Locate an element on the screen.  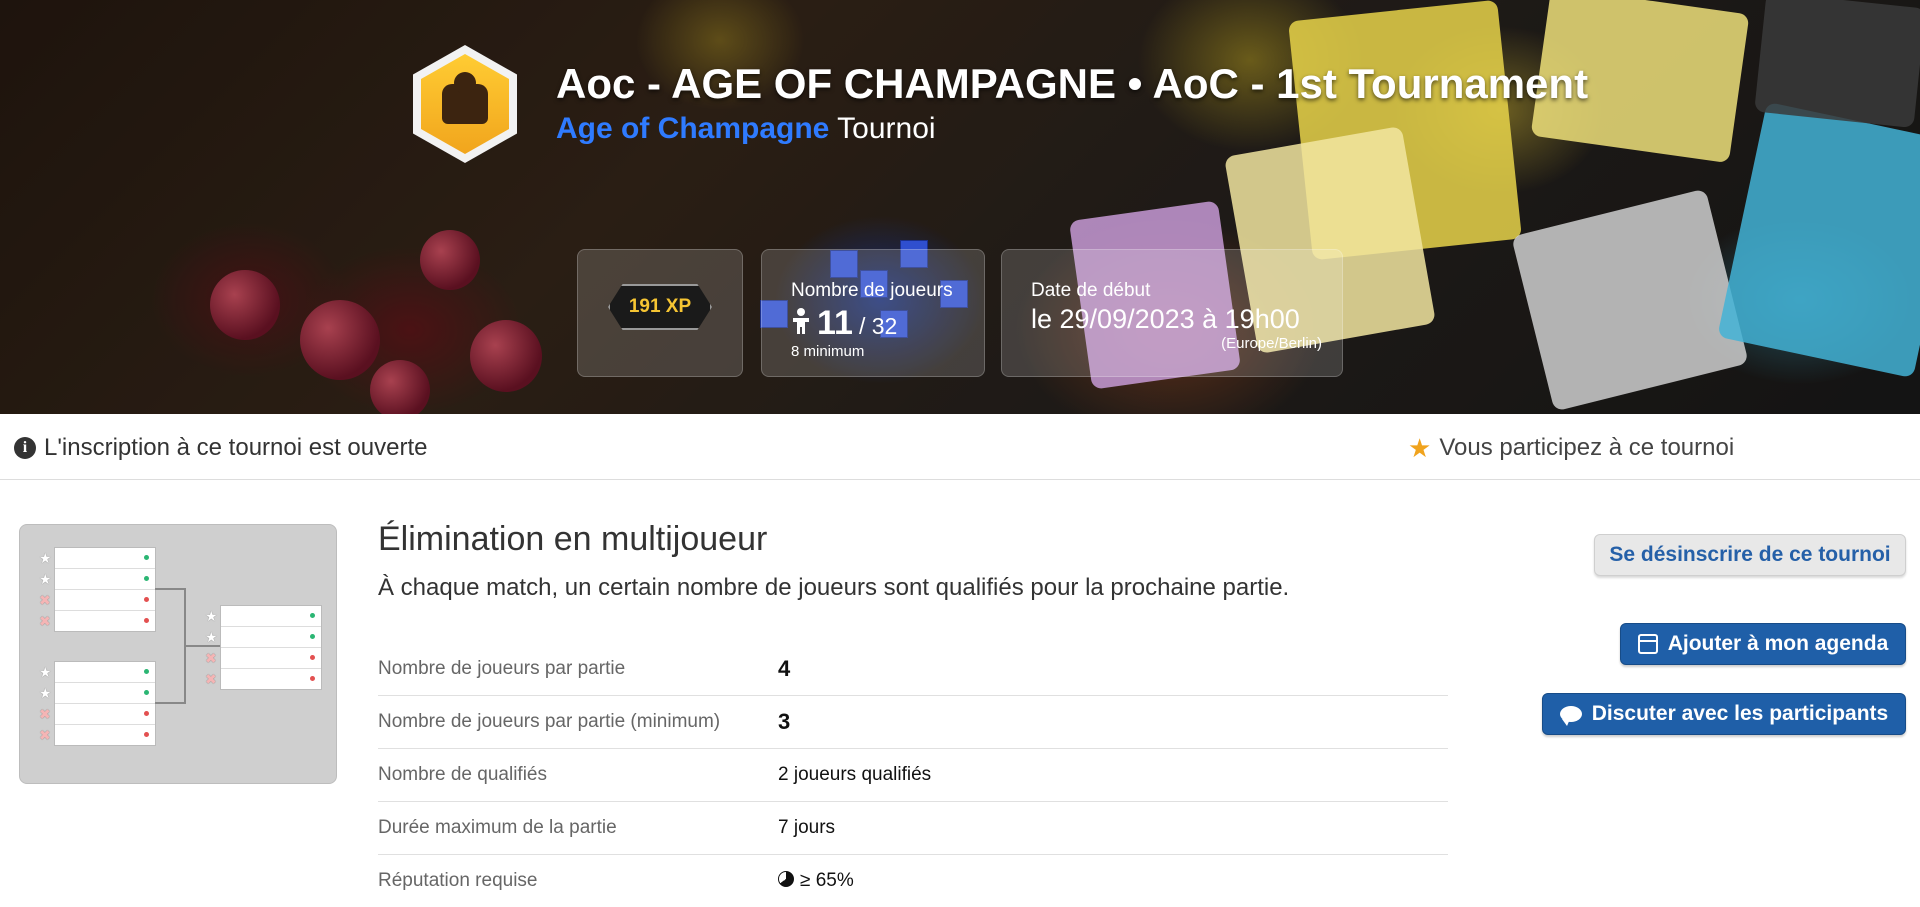
tournament-subtitle: Age of Champagne Tournoi is located at coordinates (1072, 129).